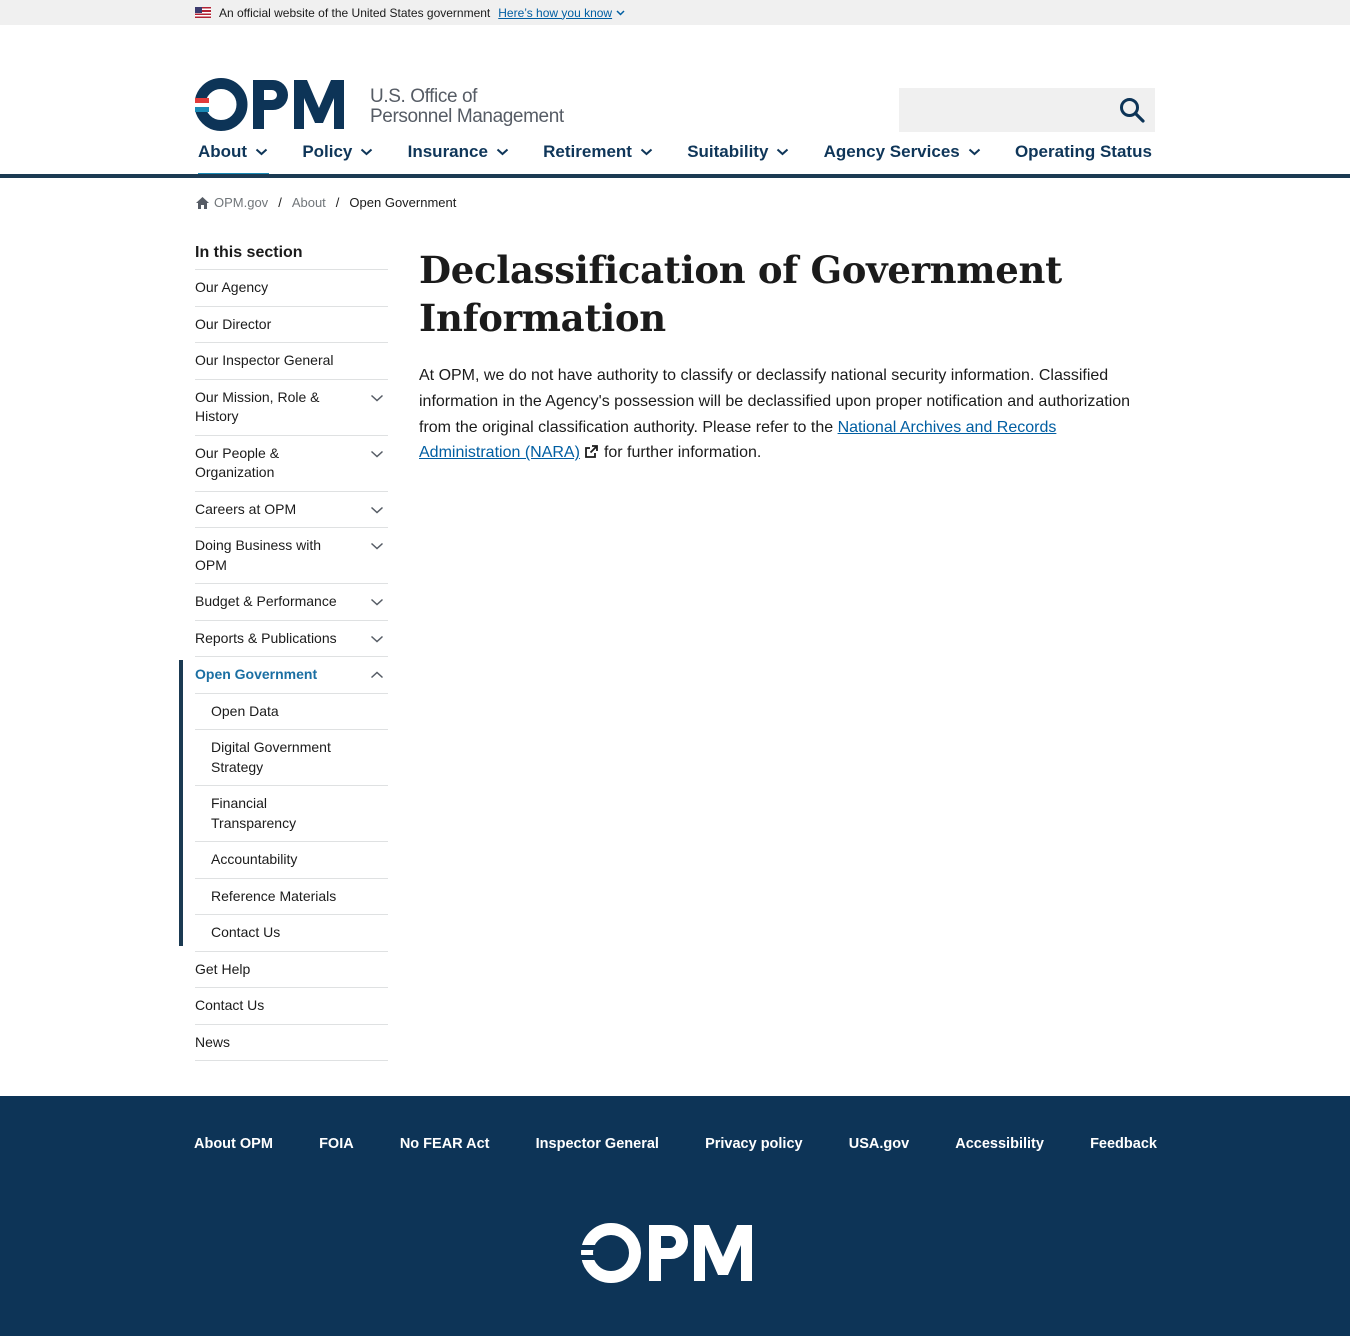 The image size is (1350, 1336). I want to click on sidebar-item-our-agency: Our Agency, so click(291, 288).